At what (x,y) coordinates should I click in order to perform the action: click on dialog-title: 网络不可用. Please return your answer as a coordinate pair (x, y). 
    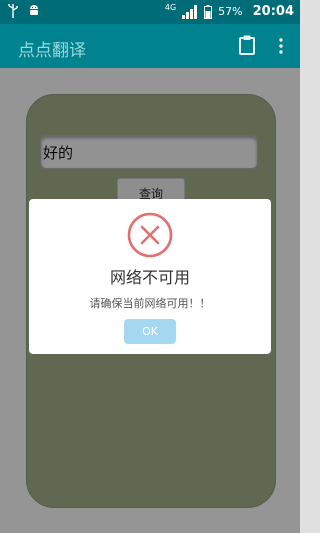
    Looking at the image, I should click on (149, 277).